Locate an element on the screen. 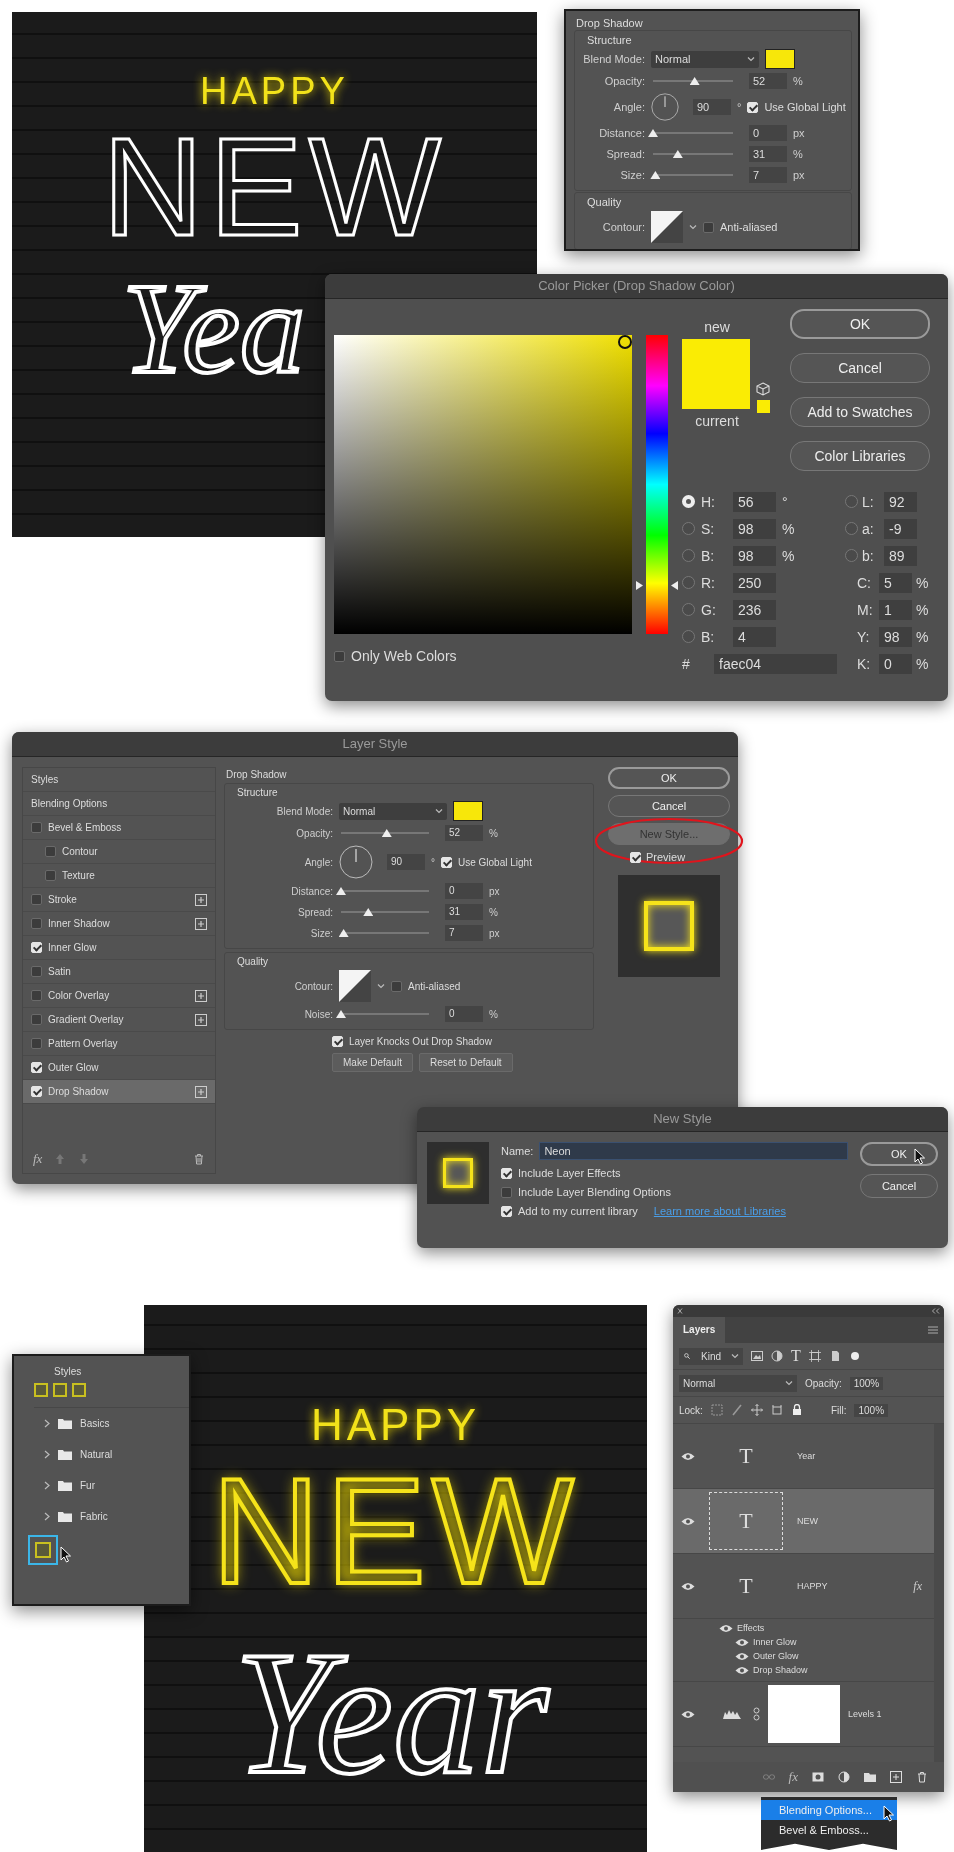  checkbox-label: Preview is located at coordinates (666, 857).